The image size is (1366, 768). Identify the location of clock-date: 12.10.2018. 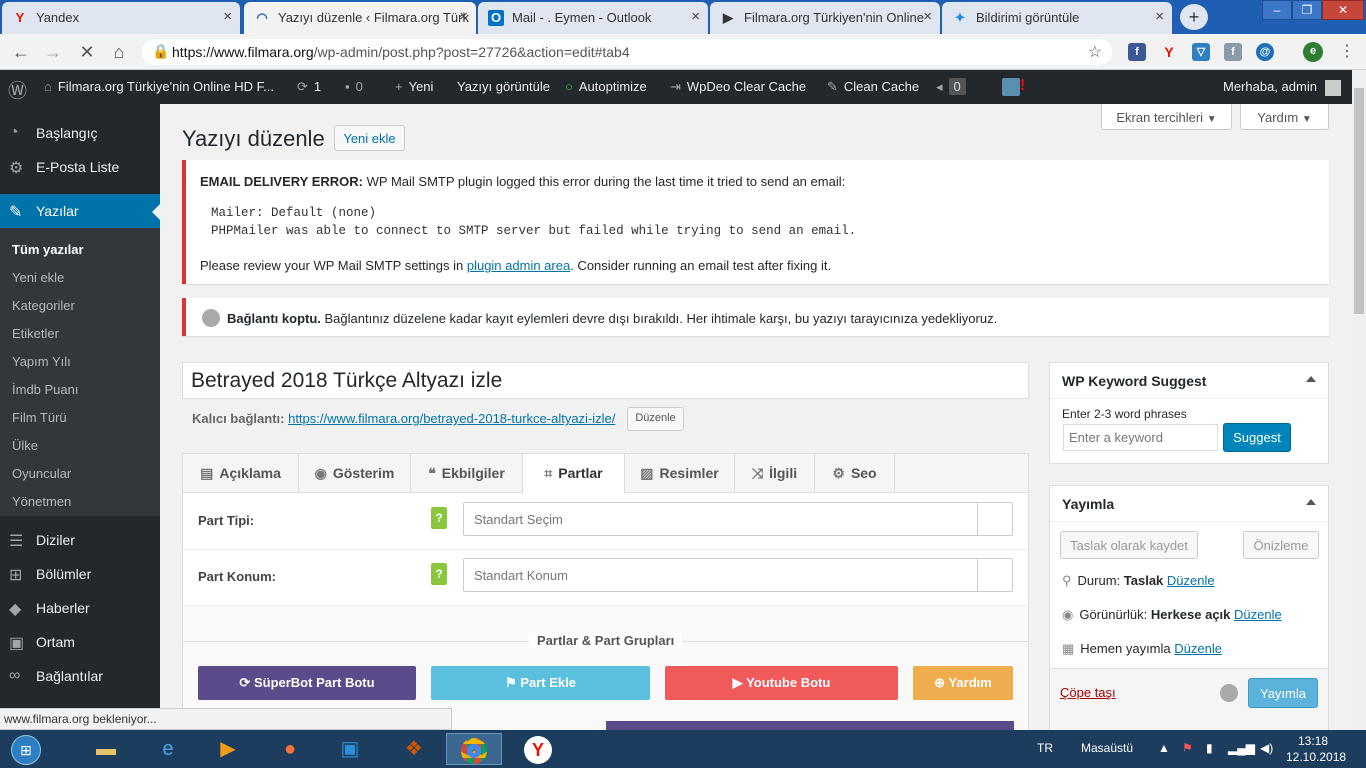
(1316, 757).